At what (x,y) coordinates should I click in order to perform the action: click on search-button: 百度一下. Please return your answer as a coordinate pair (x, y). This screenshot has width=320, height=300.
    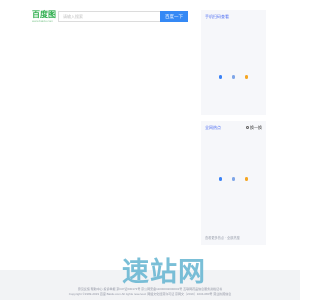
    Looking at the image, I should click on (174, 16).